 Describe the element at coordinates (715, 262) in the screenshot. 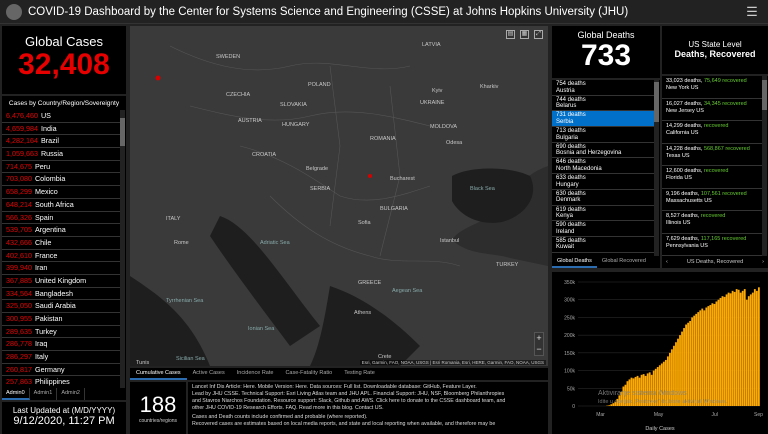

I see `tab-us-deaths-recovered: US Deaths, Recovered` at that location.